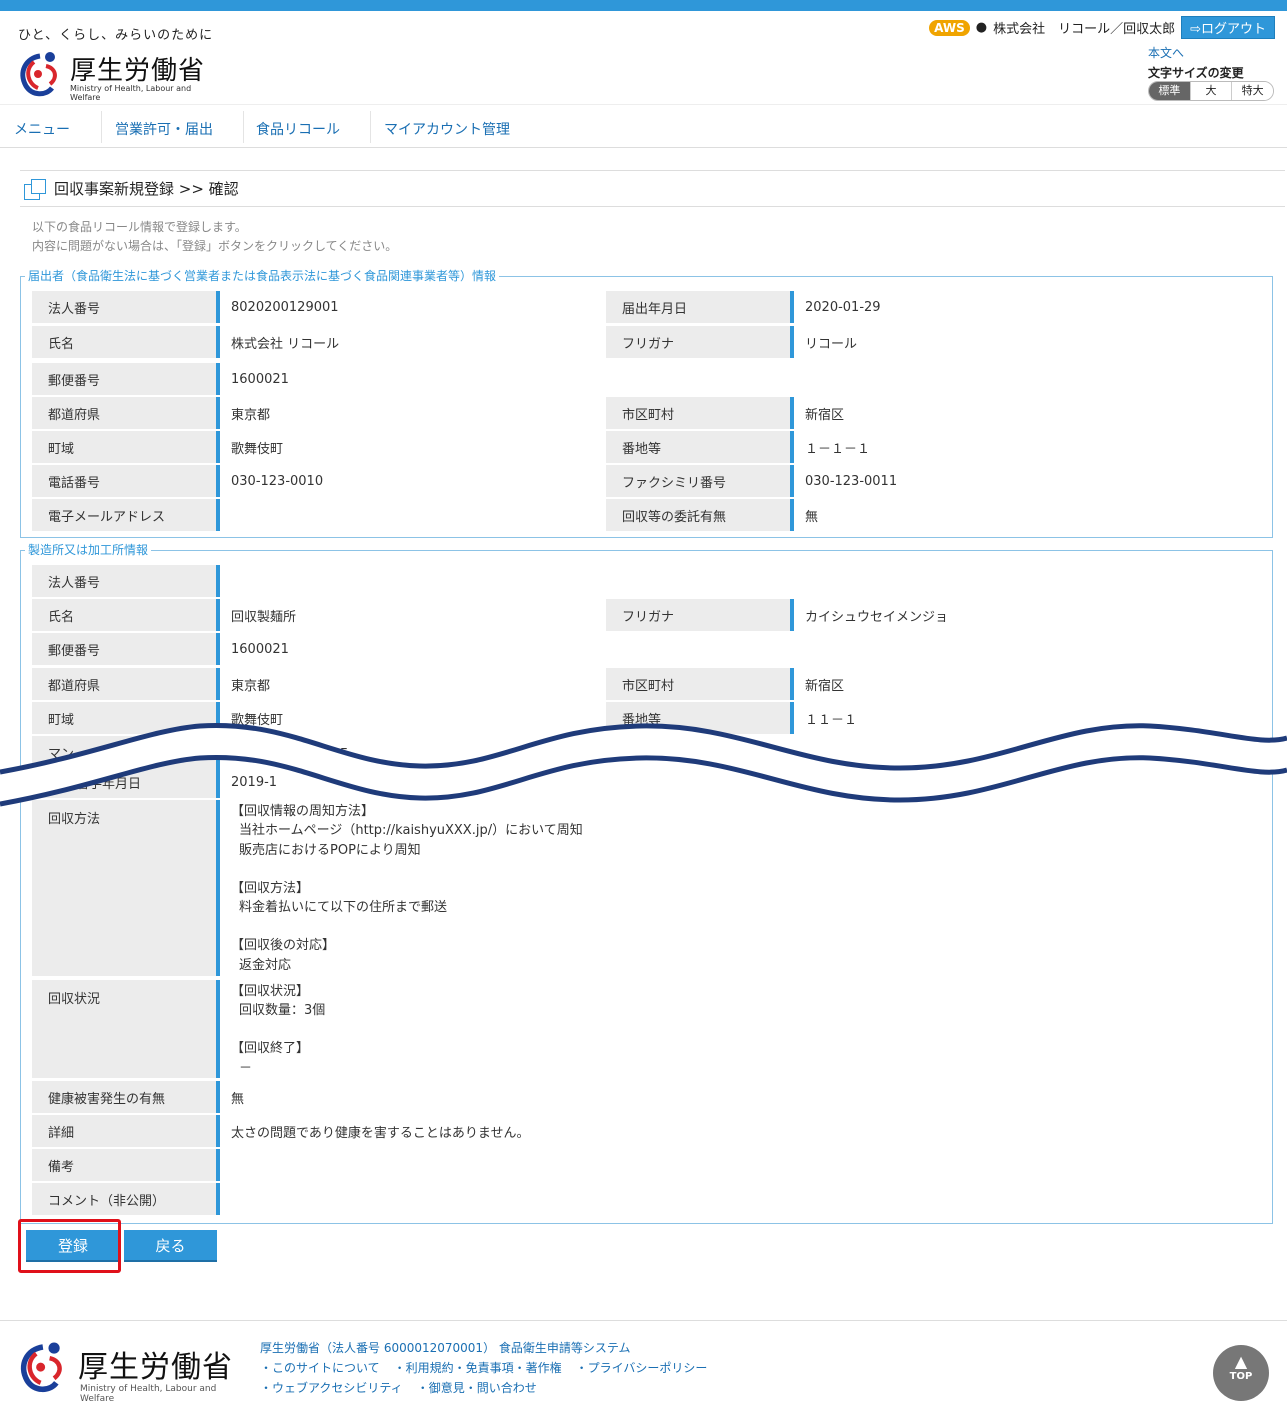  What do you see at coordinates (283, 946) in the screenshot?
I see `text-line: 【回収後の対応】` at bounding box center [283, 946].